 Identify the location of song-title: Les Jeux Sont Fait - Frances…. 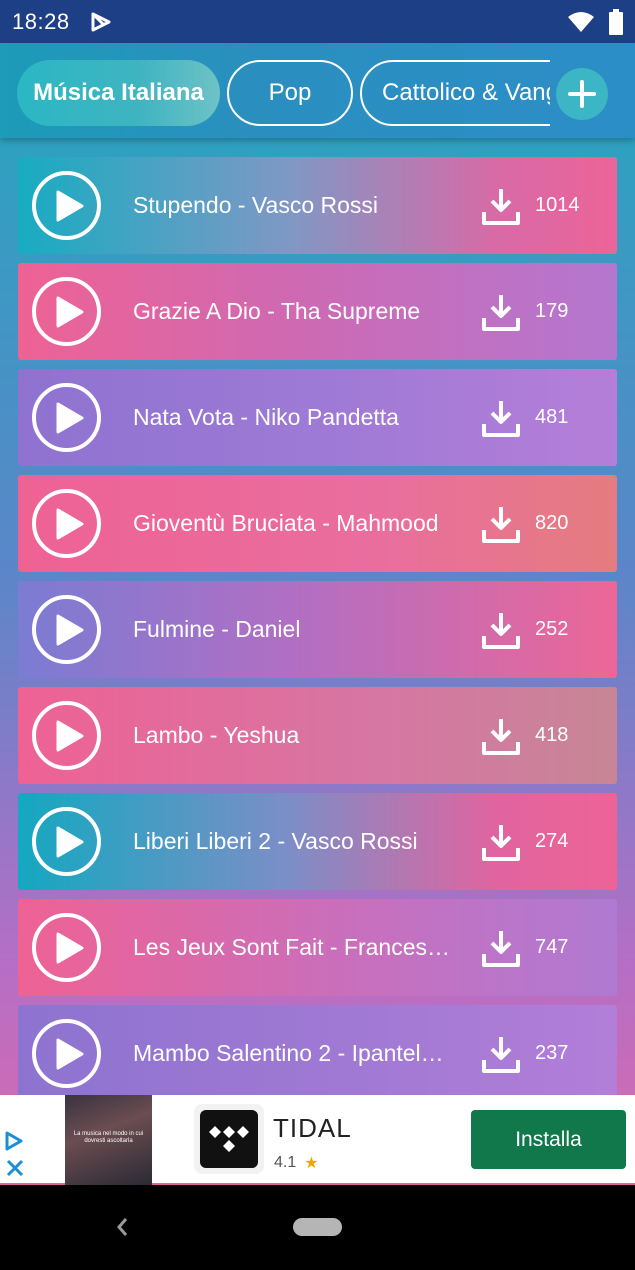
(292, 947).